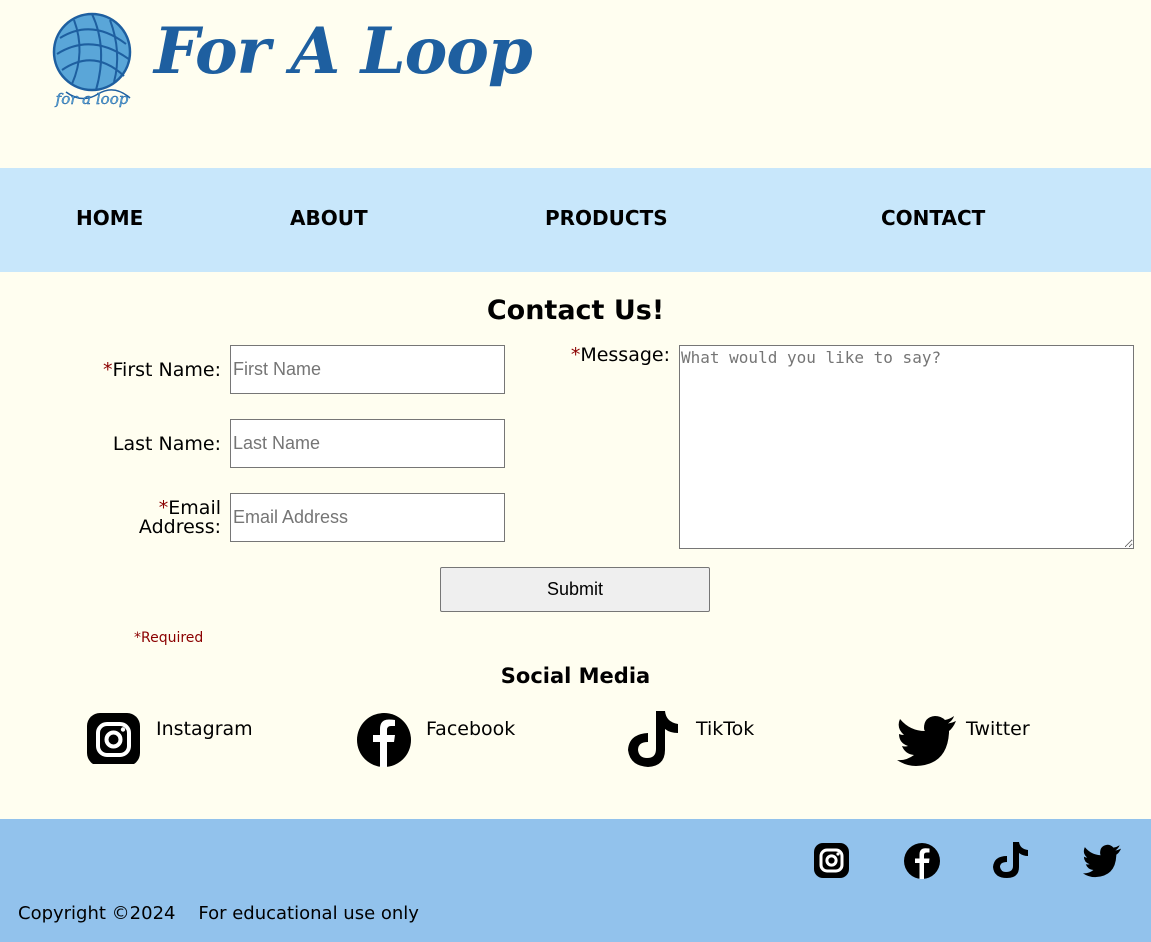 The width and height of the screenshot is (1151, 942). Describe the element at coordinates (367, 443) in the screenshot. I see `last-name-input` at that location.